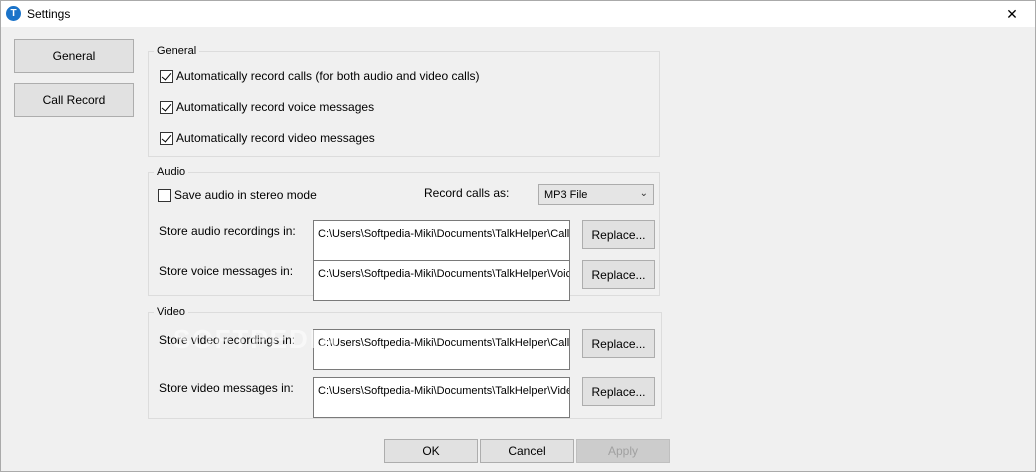 This screenshot has height=472, width=1036. What do you see at coordinates (177, 51) in the screenshot?
I see `general-group-label: General` at bounding box center [177, 51].